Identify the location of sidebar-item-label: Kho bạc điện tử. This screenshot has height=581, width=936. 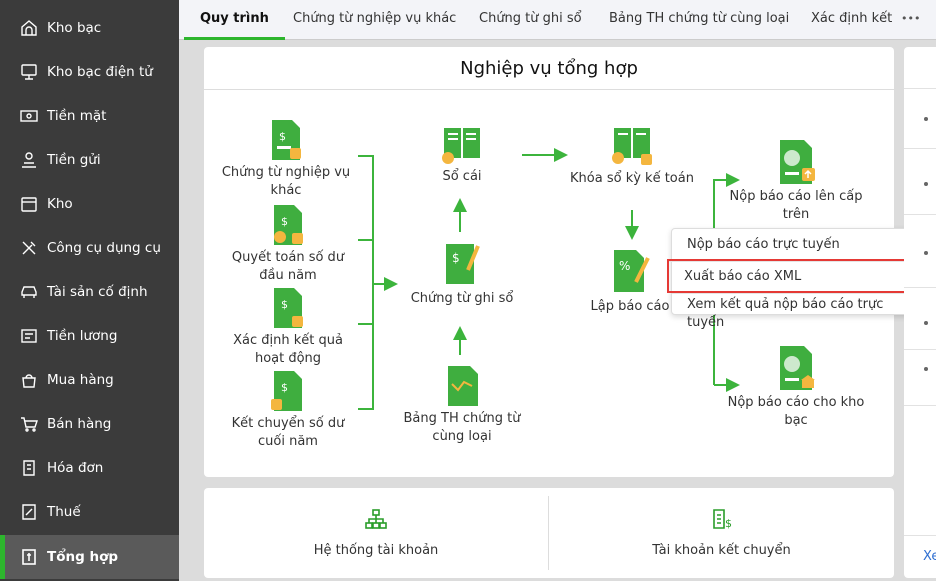
(100, 72).